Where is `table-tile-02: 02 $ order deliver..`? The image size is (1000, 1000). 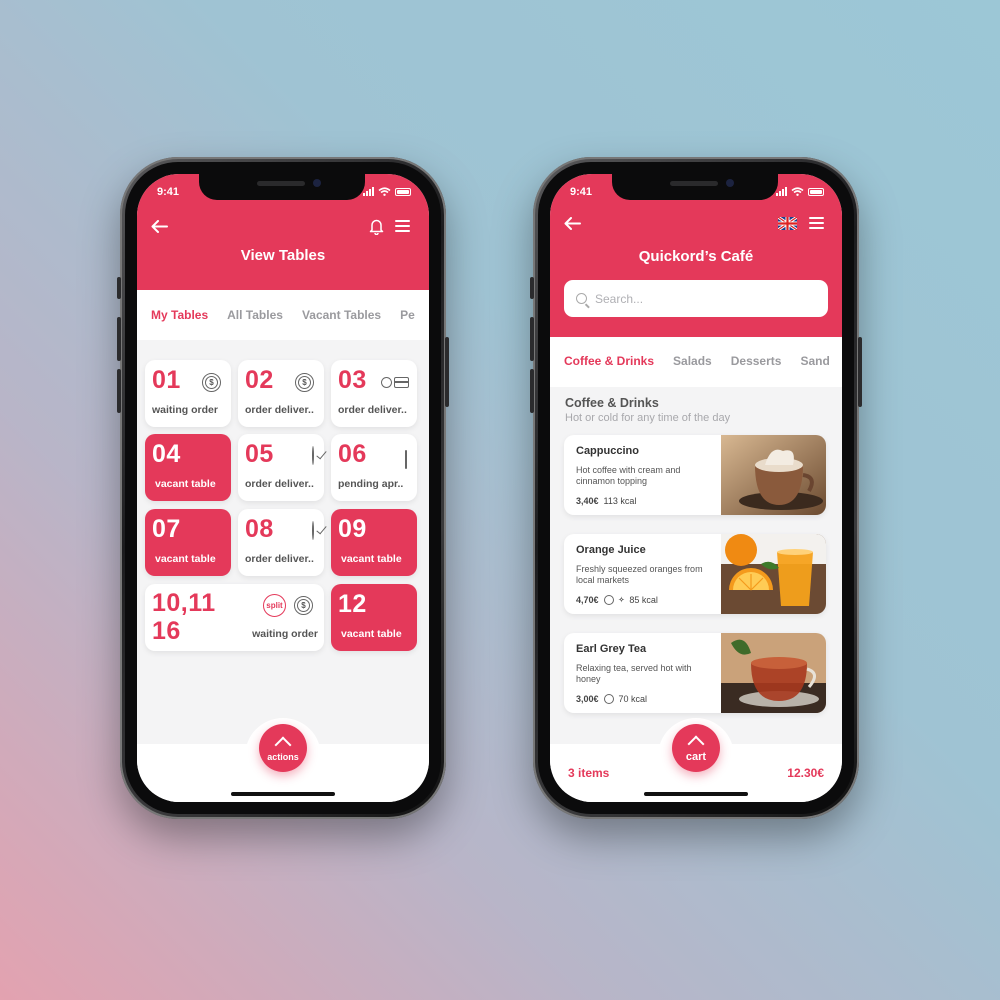
table-tile-02: 02 $ order deliver.. is located at coordinates (281, 393).